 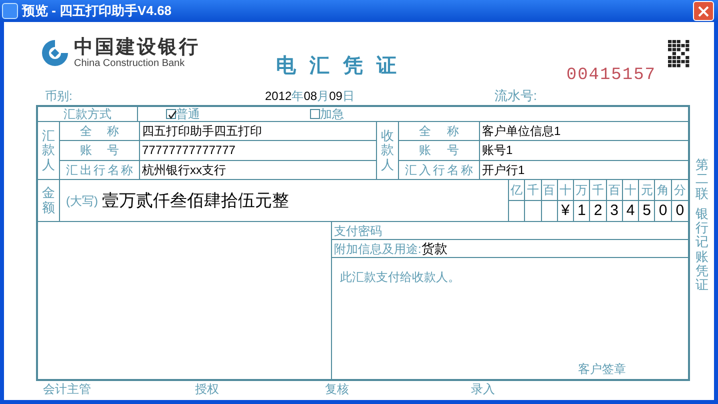 I want to click on amount-in-words: 壹万贰仟叁佰肆拾伍元整, so click(x=195, y=201).